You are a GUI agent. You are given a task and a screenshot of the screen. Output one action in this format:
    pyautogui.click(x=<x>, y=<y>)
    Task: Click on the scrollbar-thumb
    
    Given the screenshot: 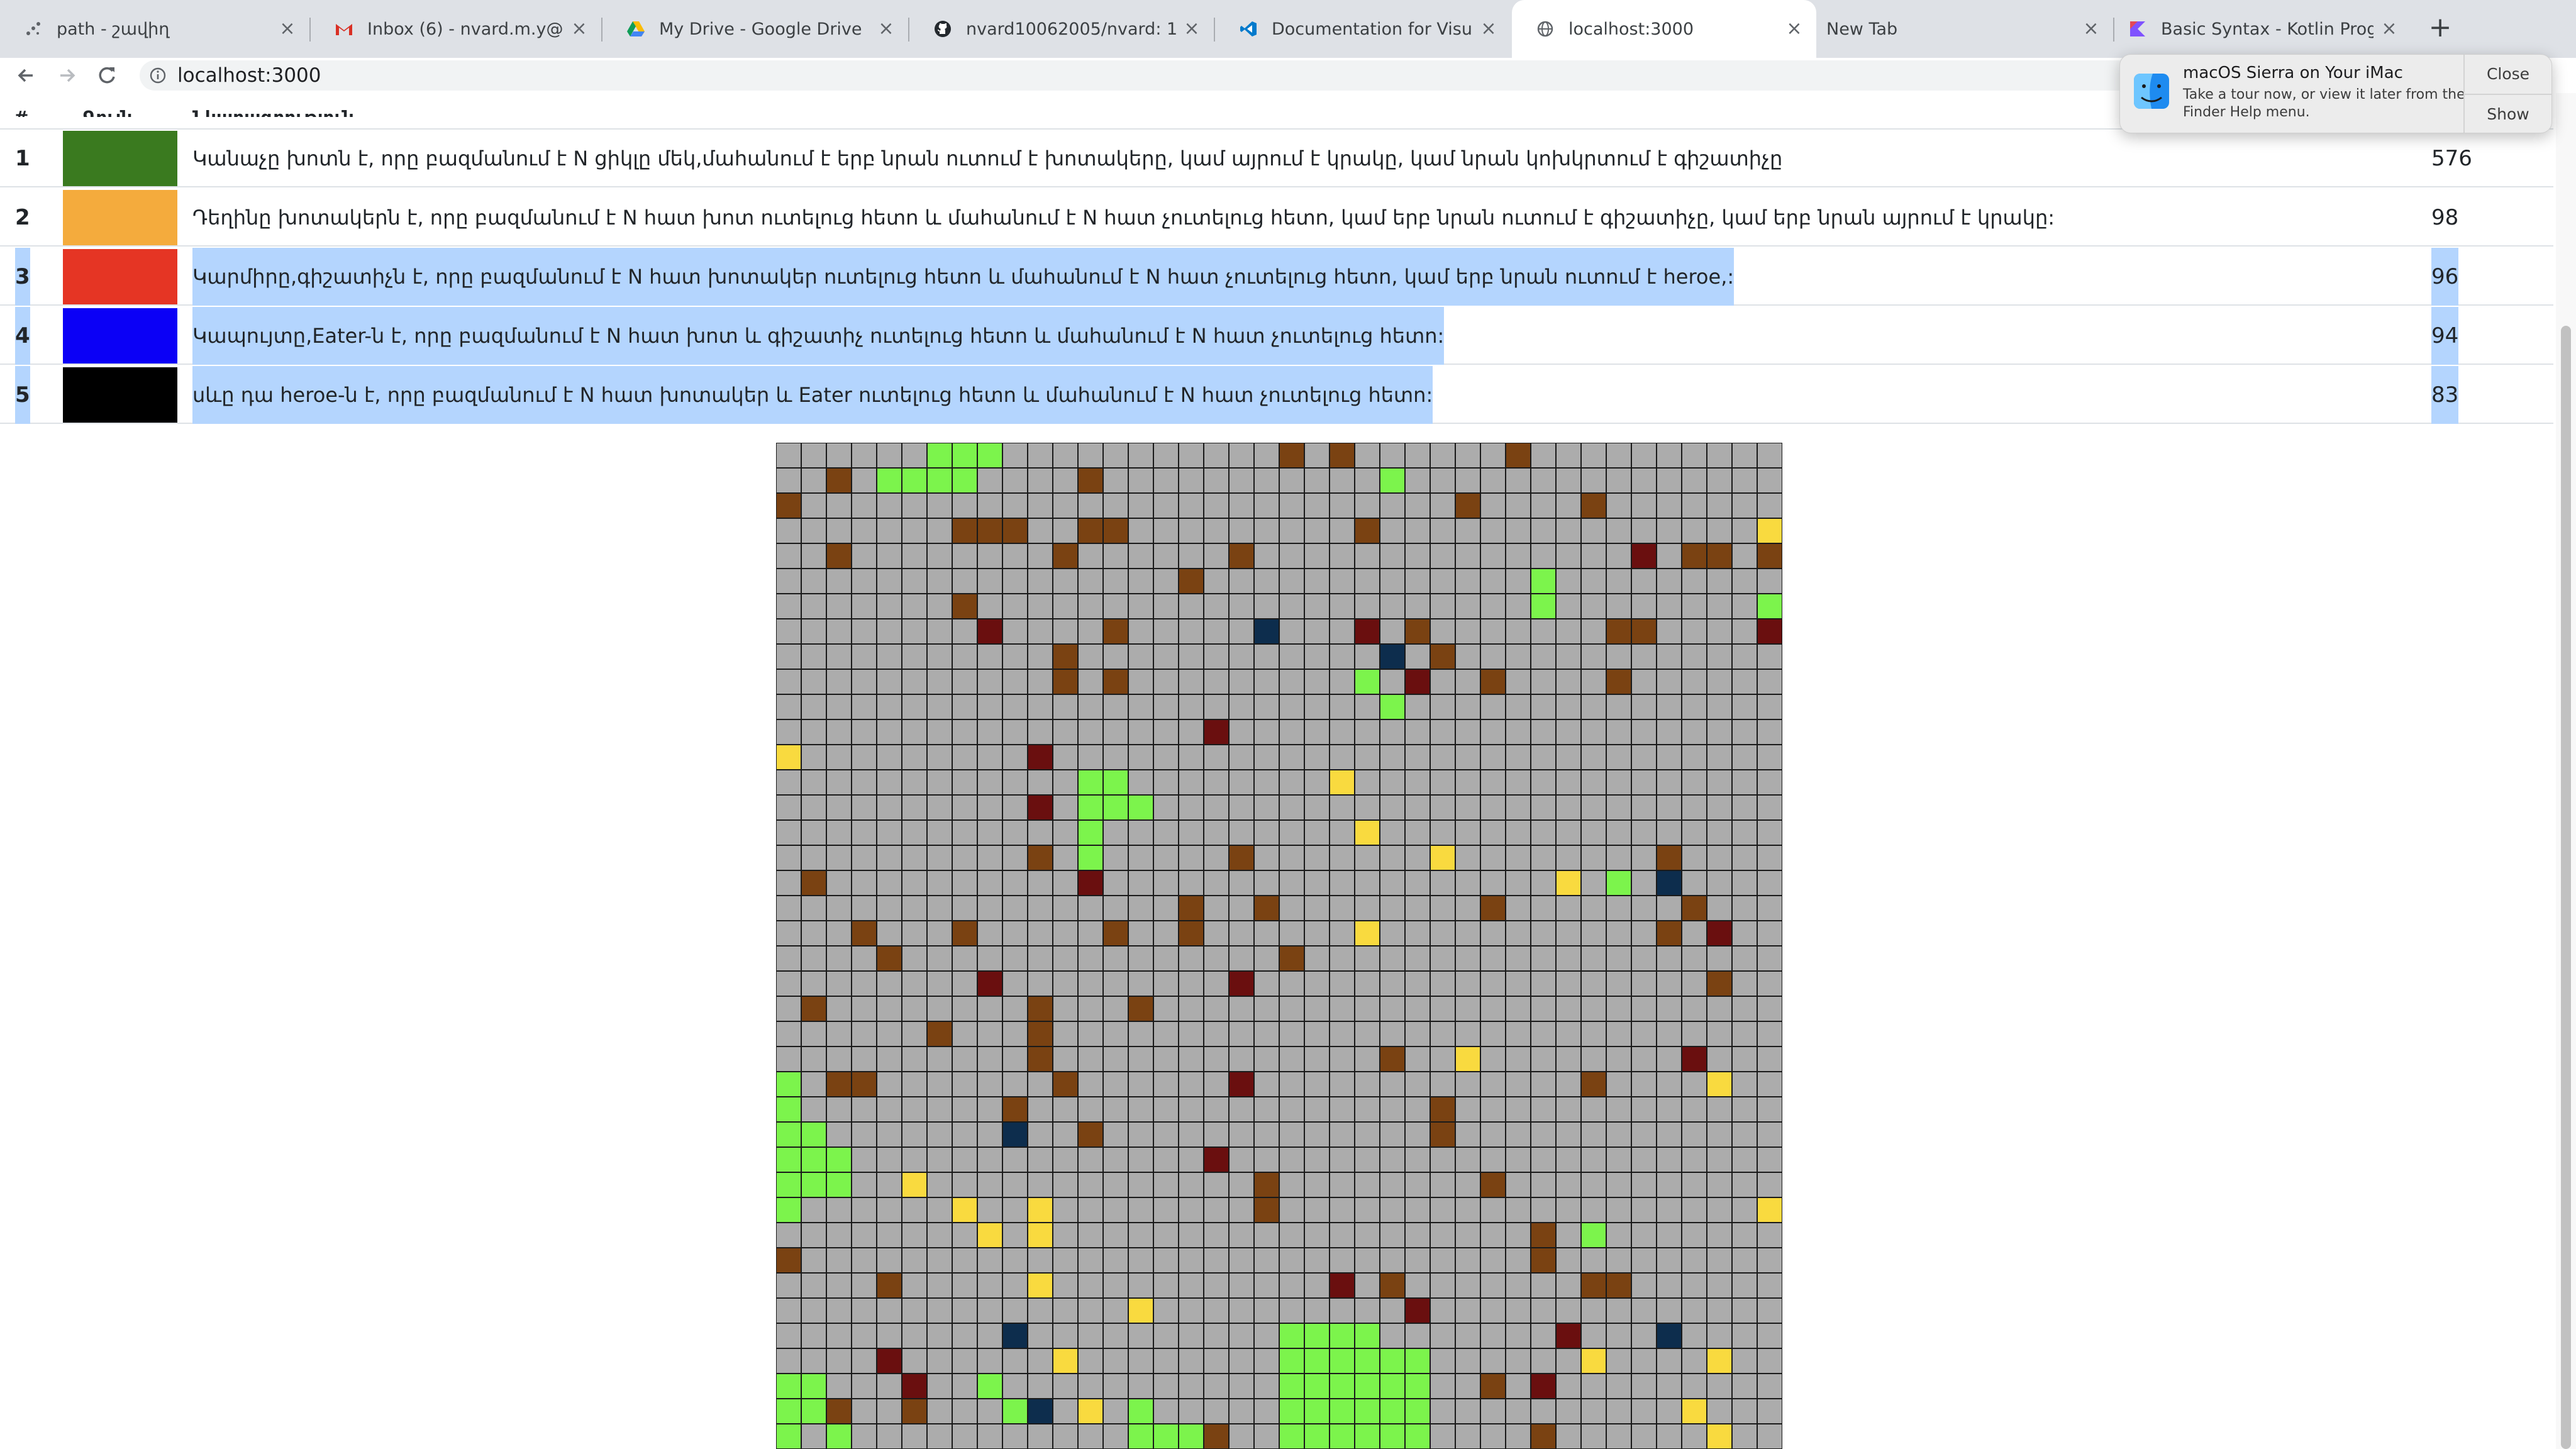 What is the action you would take?
    pyautogui.click(x=2566, y=887)
    